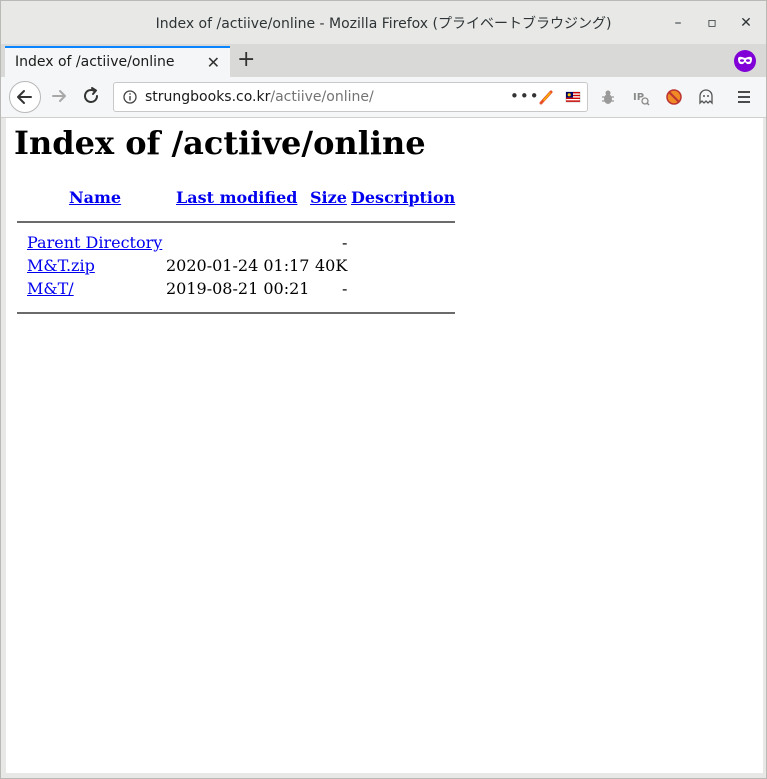 Image resolution: width=767 pixels, height=779 pixels. Describe the element at coordinates (674, 97) in the screenshot. I see `blocker-extension-icon` at that location.